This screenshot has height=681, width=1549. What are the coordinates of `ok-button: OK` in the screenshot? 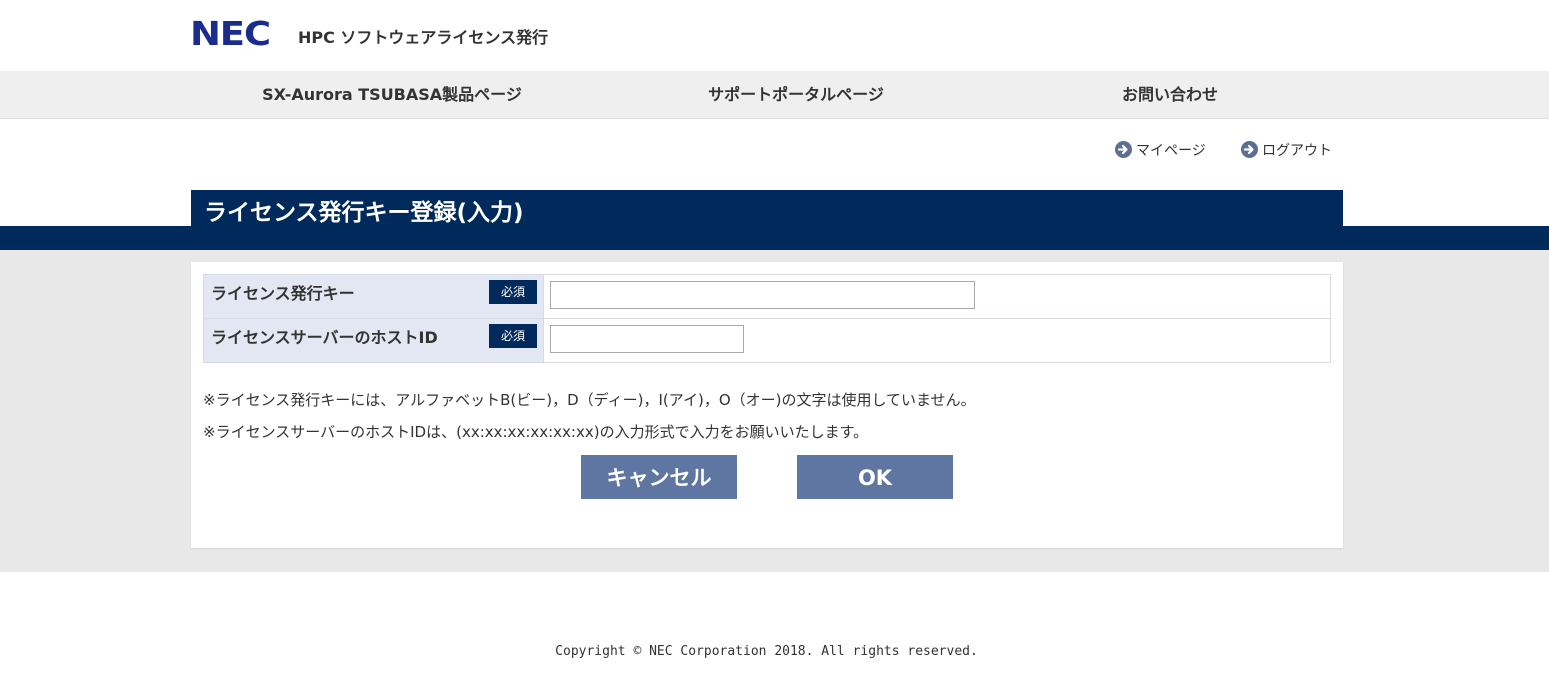 It's located at (875, 477).